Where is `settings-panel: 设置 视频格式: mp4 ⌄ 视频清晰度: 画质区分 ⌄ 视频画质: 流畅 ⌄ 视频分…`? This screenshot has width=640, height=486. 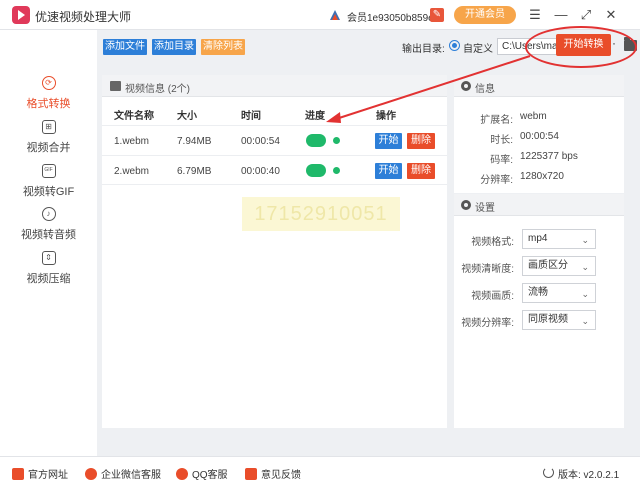
settings-panel: 设置 视频格式: mp4 ⌄ 视频清晰度: 画质区分 ⌄ 视频画质: 流畅 ⌄ 视频分… is located at coordinates (539, 311).